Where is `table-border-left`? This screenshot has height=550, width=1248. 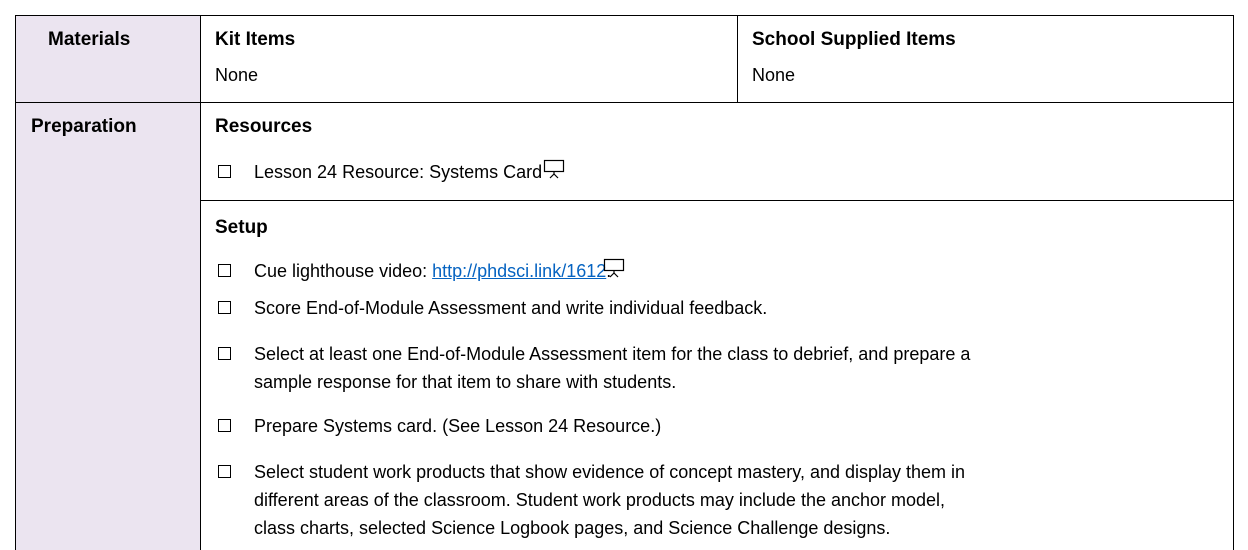
table-border-left is located at coordinates (15, 282).